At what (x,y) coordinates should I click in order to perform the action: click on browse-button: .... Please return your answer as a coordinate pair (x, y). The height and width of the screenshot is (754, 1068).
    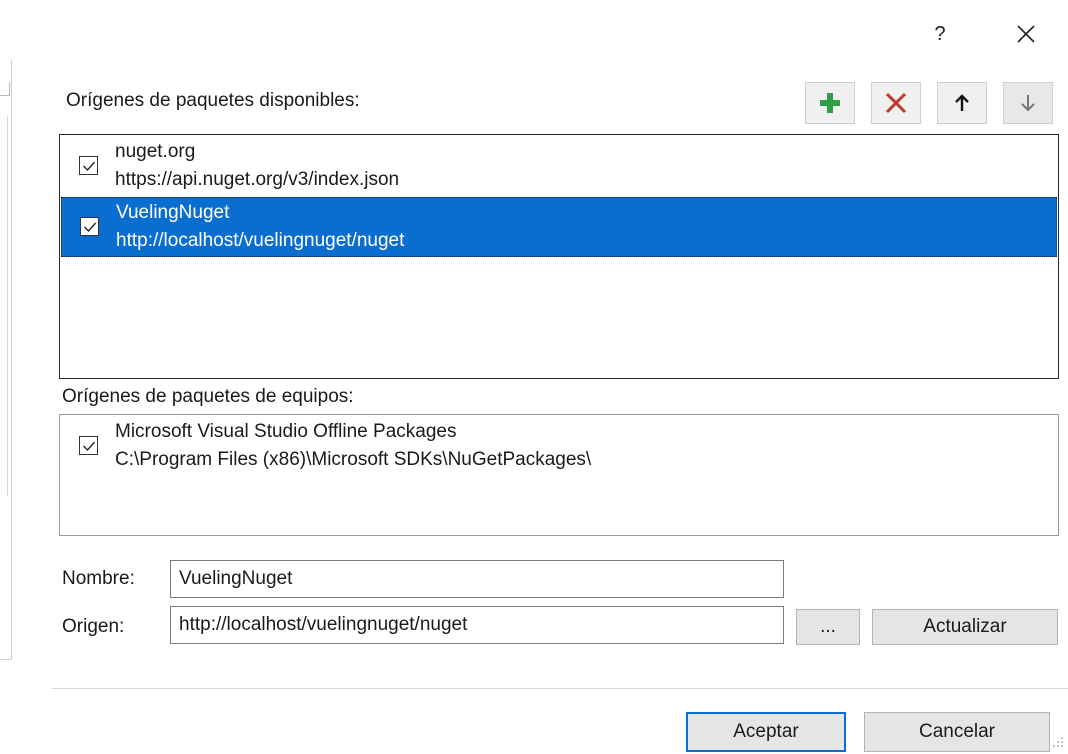
    Looking at the image, I should click on (828, 627).